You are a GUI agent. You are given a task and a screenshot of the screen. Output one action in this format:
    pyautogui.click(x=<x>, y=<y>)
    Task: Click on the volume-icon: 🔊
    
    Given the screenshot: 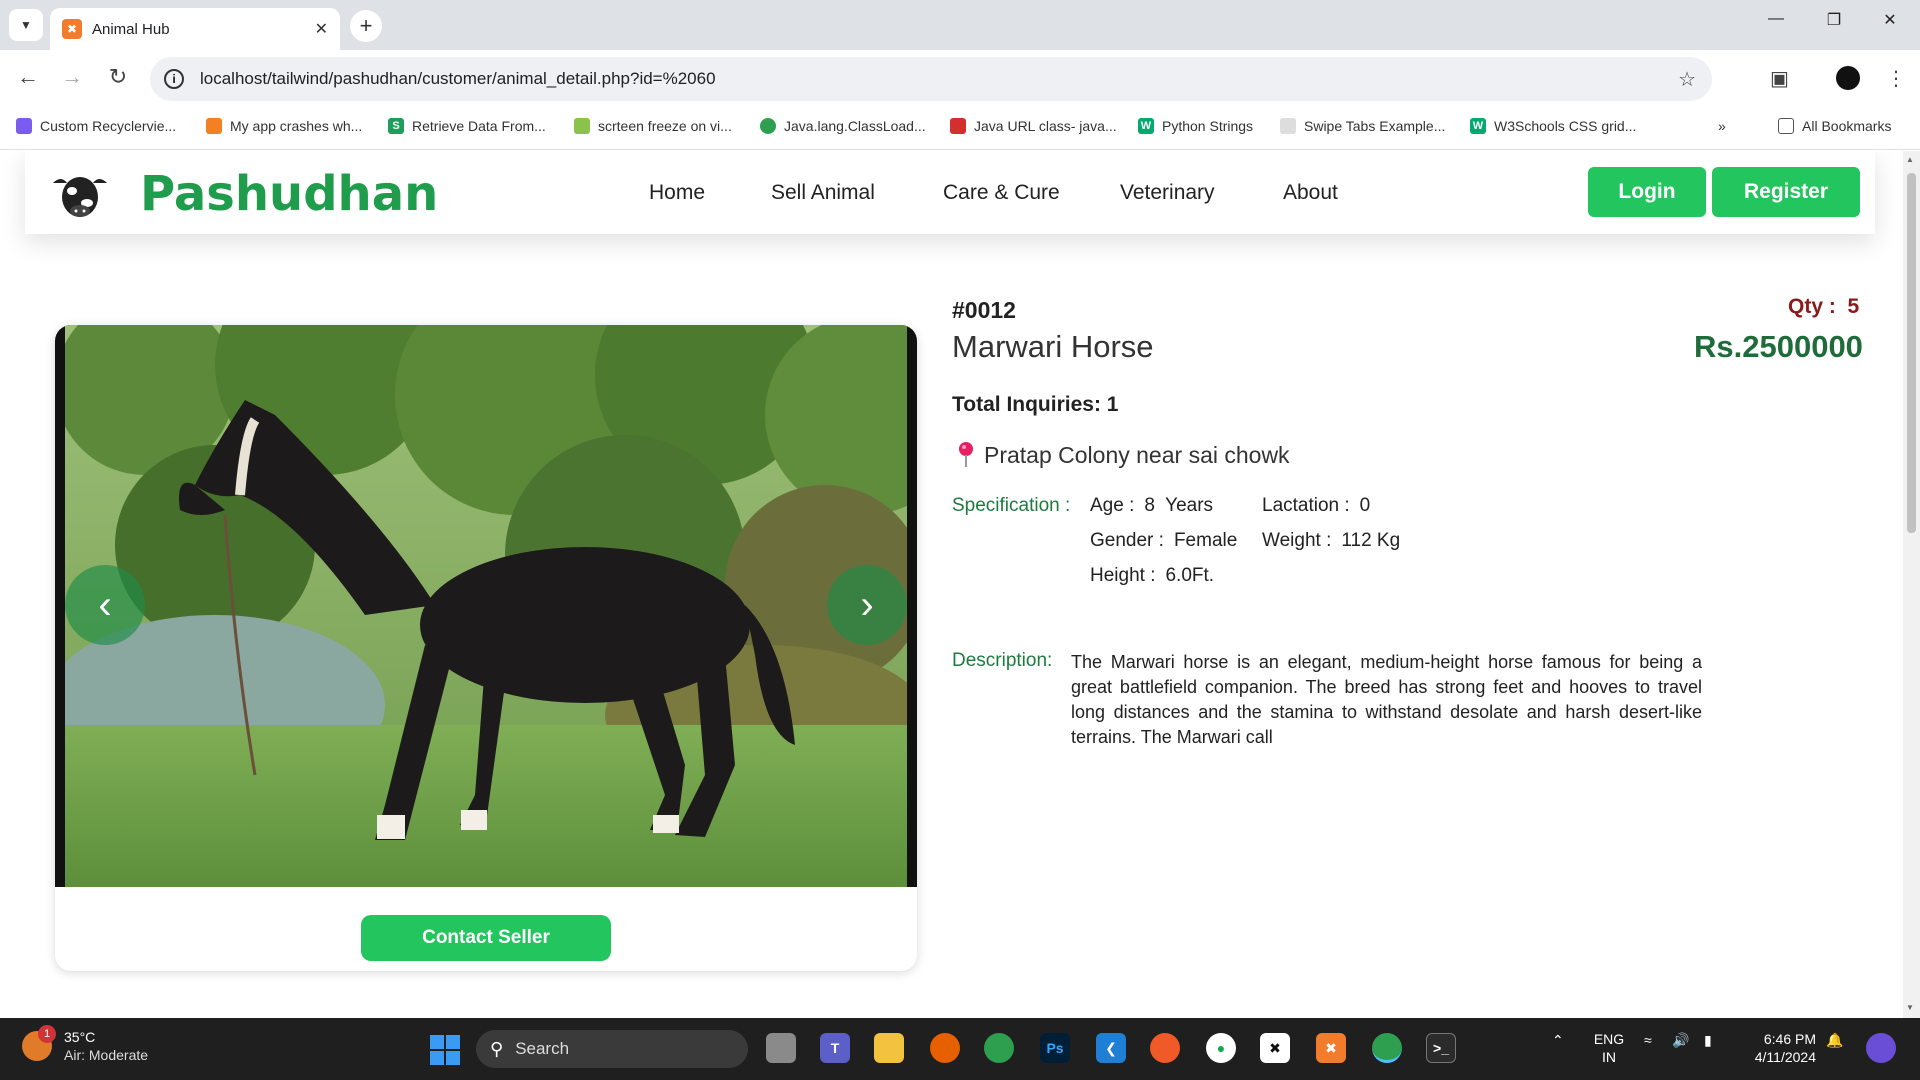 What is the action you would take?
    pyautogui.click(x=1680, y=1040)
    